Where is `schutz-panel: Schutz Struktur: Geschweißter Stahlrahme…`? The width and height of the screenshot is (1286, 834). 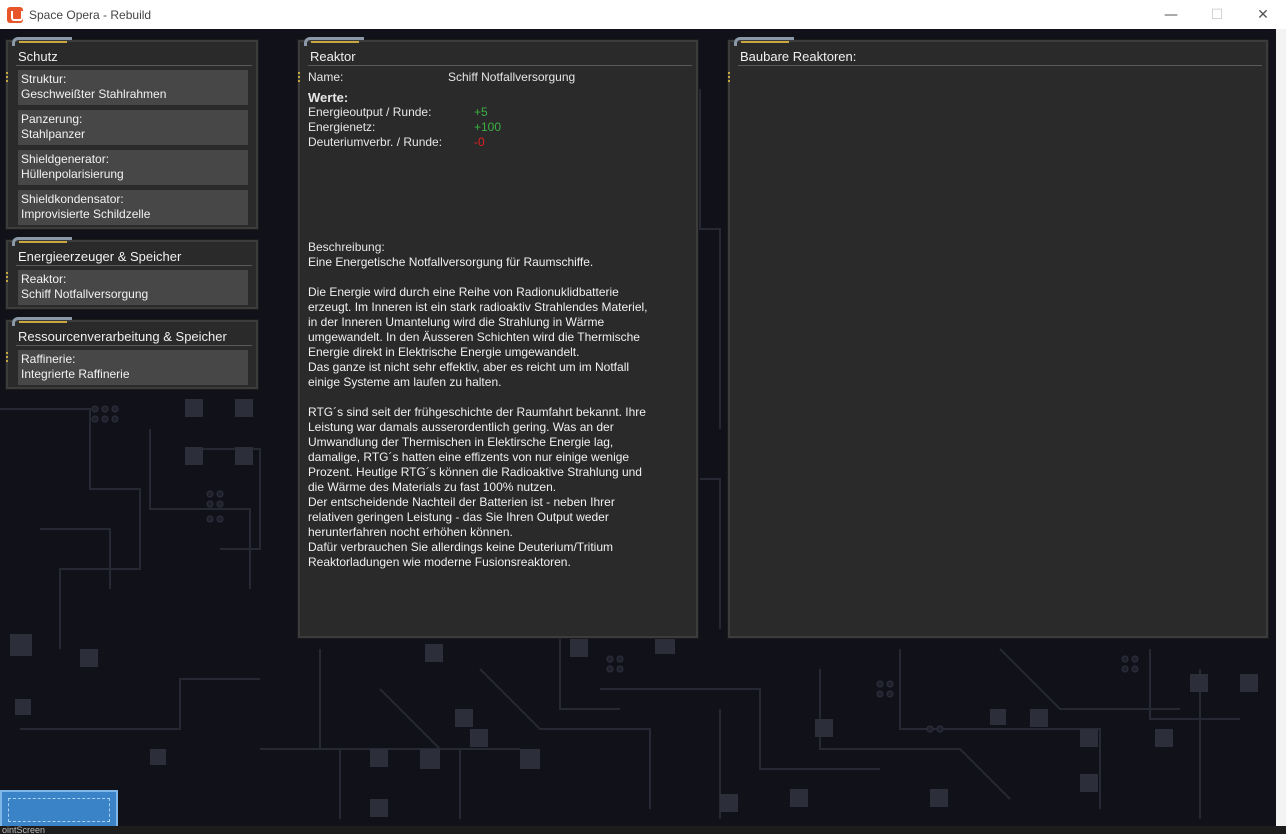 schutz-panel: Schutz Struktur: Geschweißter Stahlrahme… is located at coordinates (132, 133).